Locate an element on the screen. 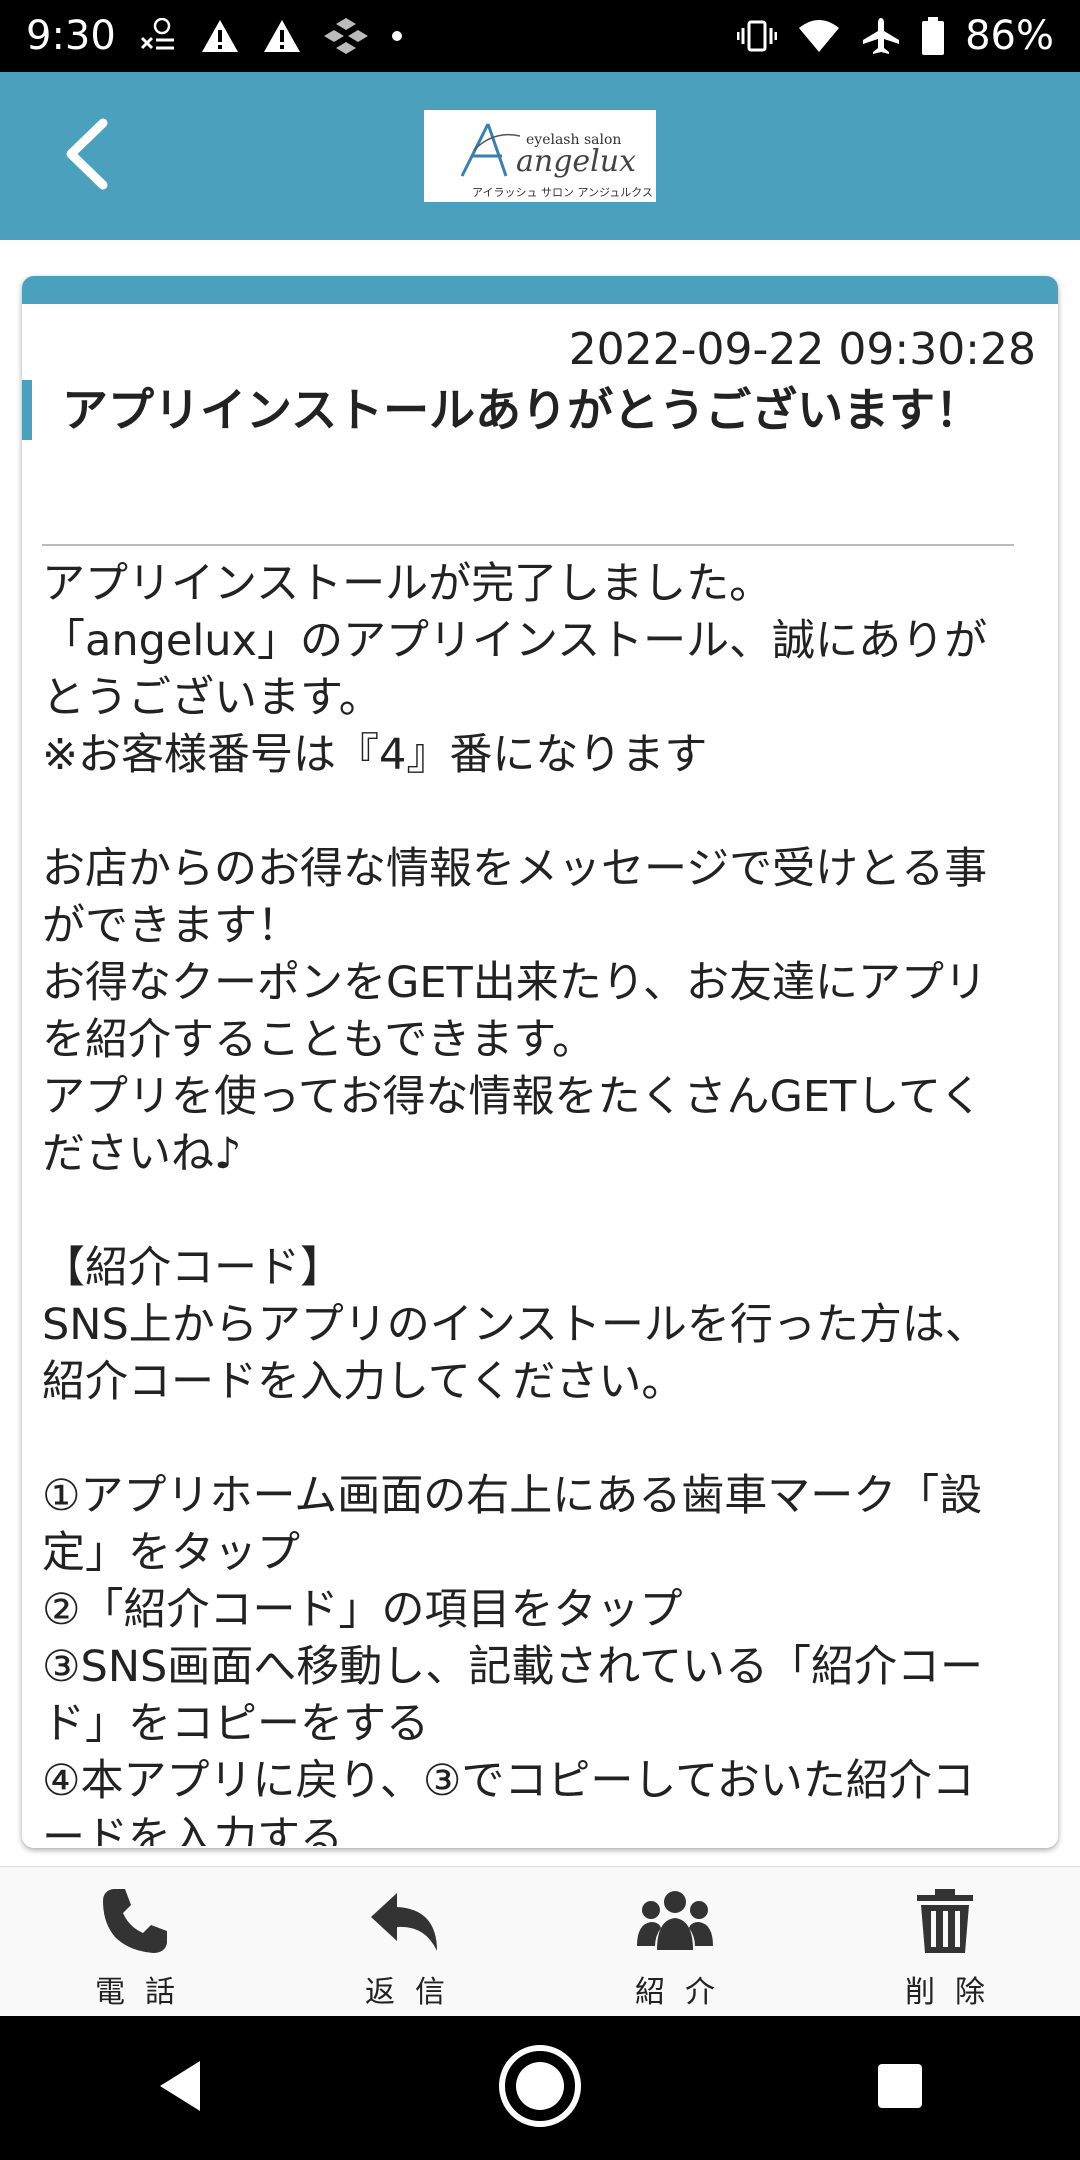 The width and height of the screenshot is (1080, 2160). home-circle-icon is located at coordinates (540, 2088).